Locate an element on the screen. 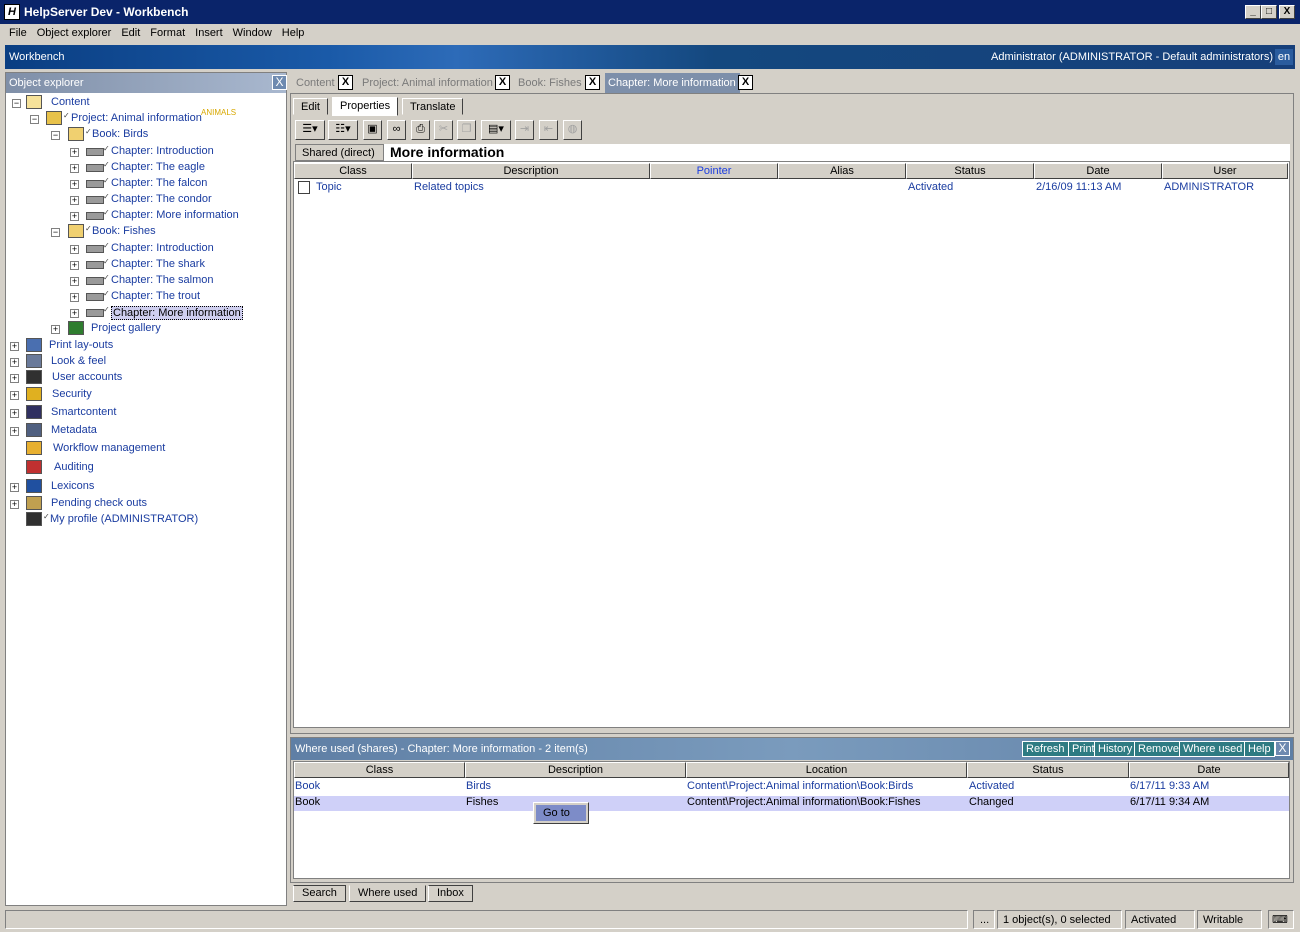 The height and width of the screenshot is (932, 1300). tree-item: + Print lay-outs is located at coordinates (145, 346).